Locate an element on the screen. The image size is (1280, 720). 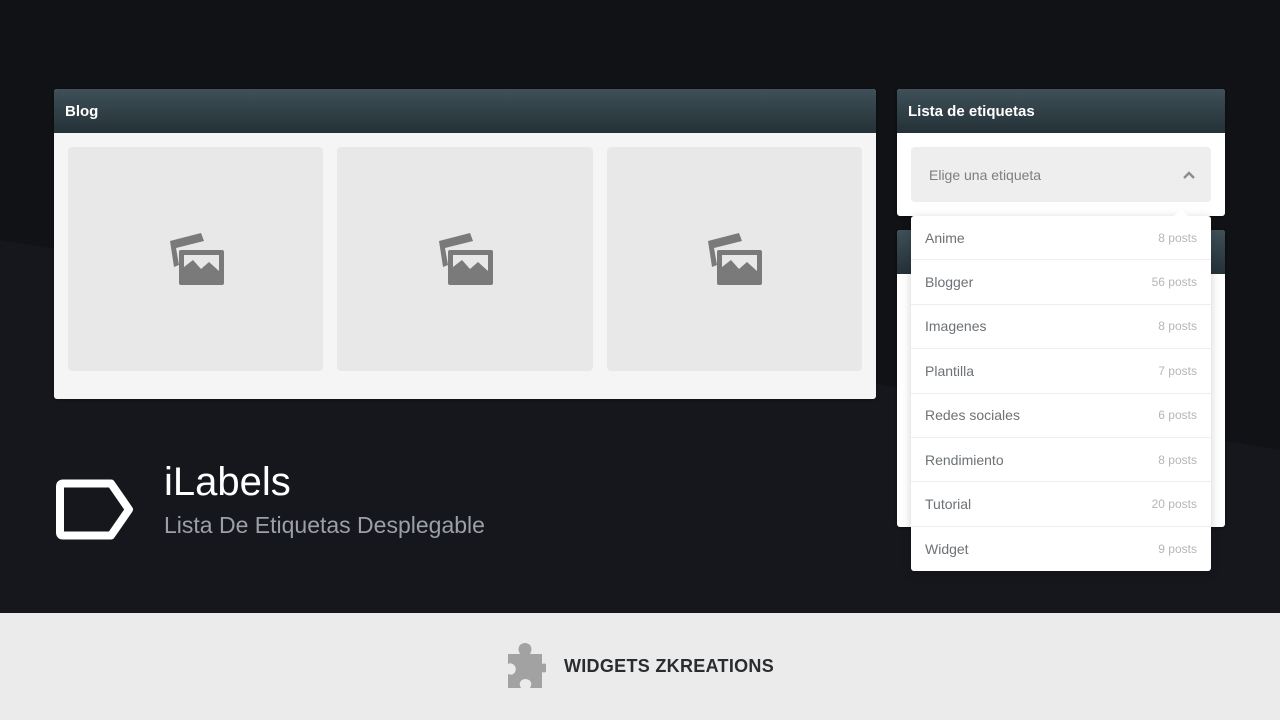
option-count: 7 posts is located at coordinates (1177, 370).